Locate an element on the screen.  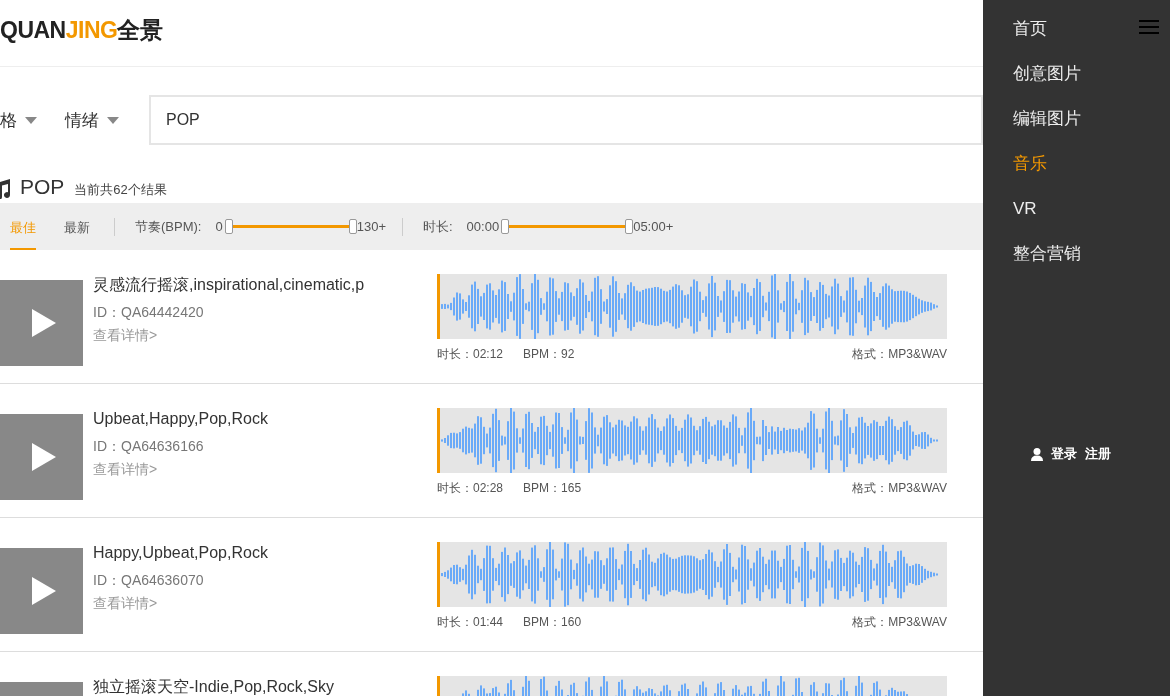
duration-text: 时长：02:12 is located at coordinates (470, 354).